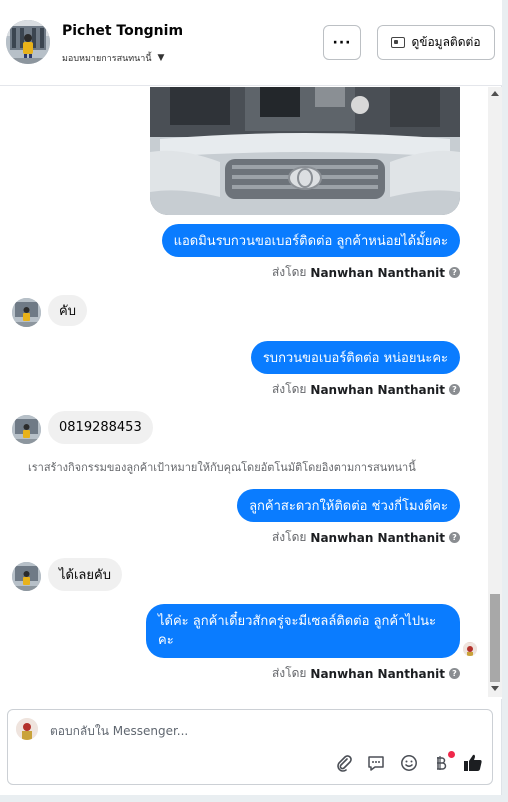 The width and height of the screenshot is (508, 802). I want to click on scrollbar-thumb, so click(495, 638).